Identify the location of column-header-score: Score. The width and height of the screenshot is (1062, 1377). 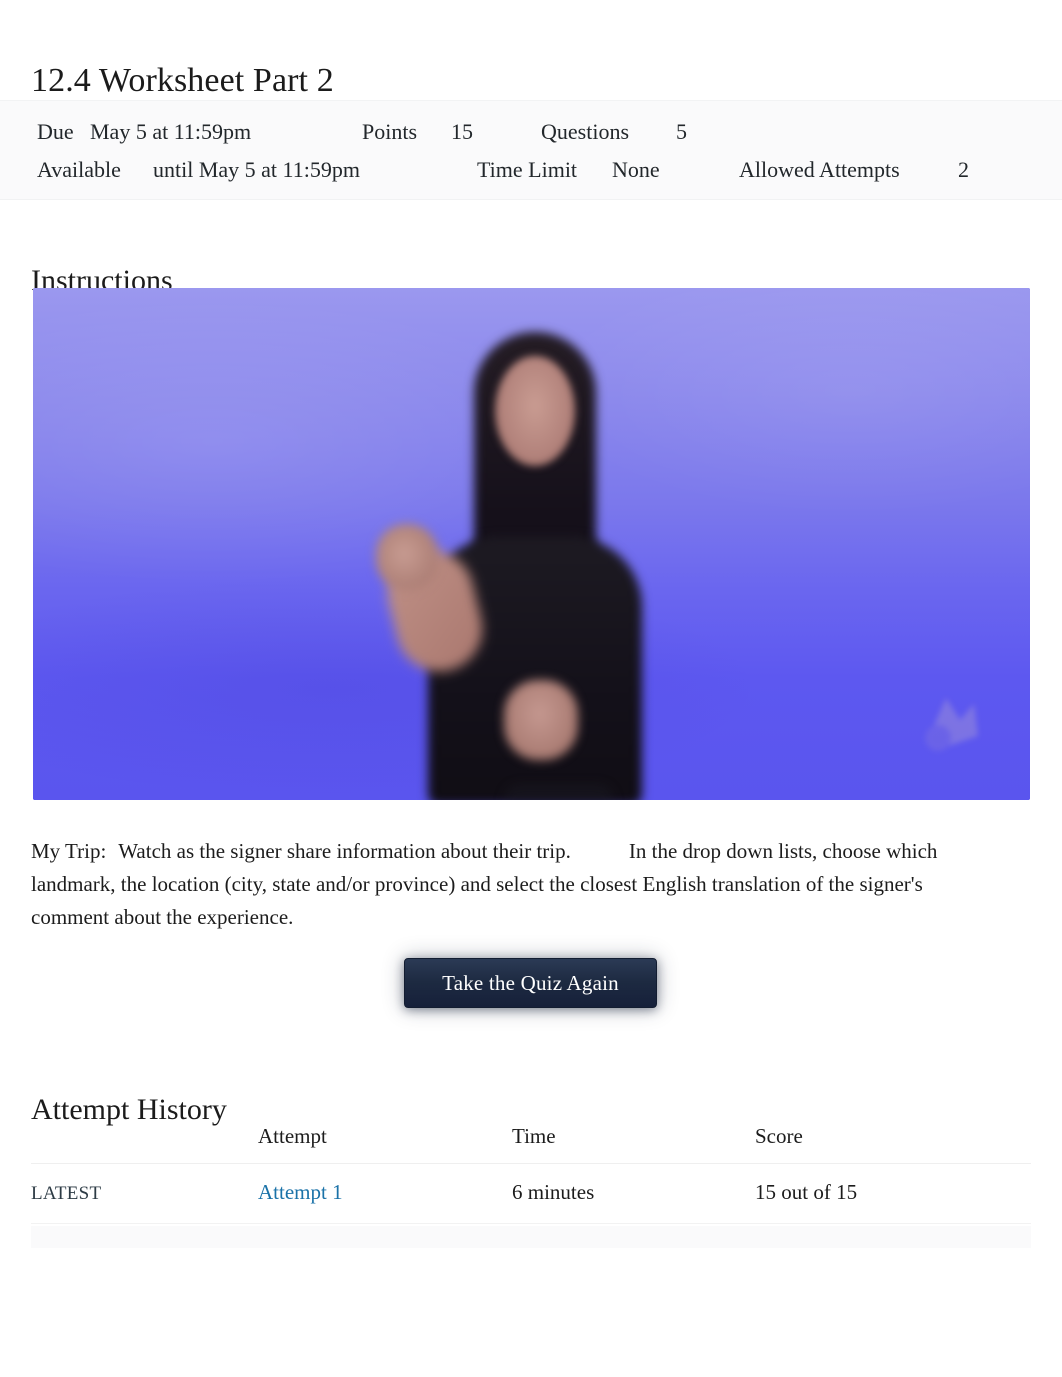
(893, 1142).